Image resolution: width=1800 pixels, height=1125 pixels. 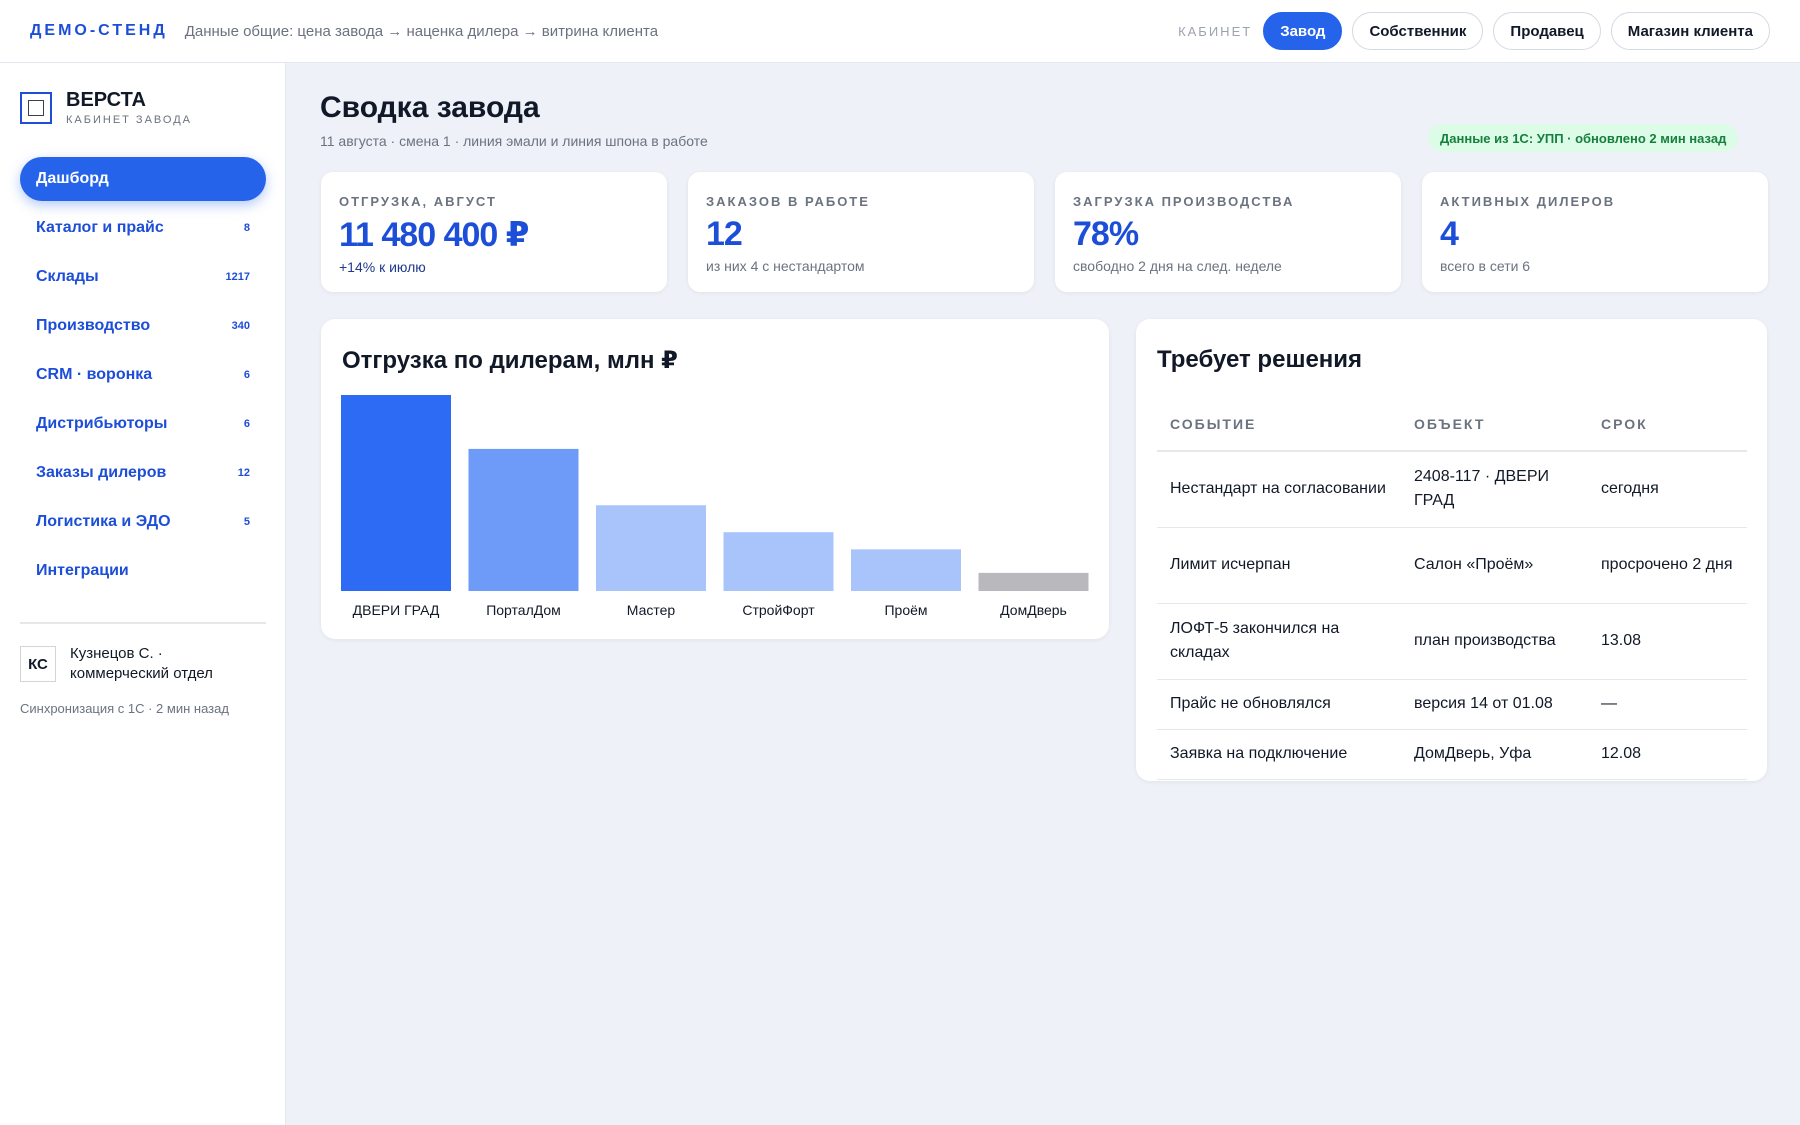 I want to click on kpi-value: 12, so click(x=724, y=234).